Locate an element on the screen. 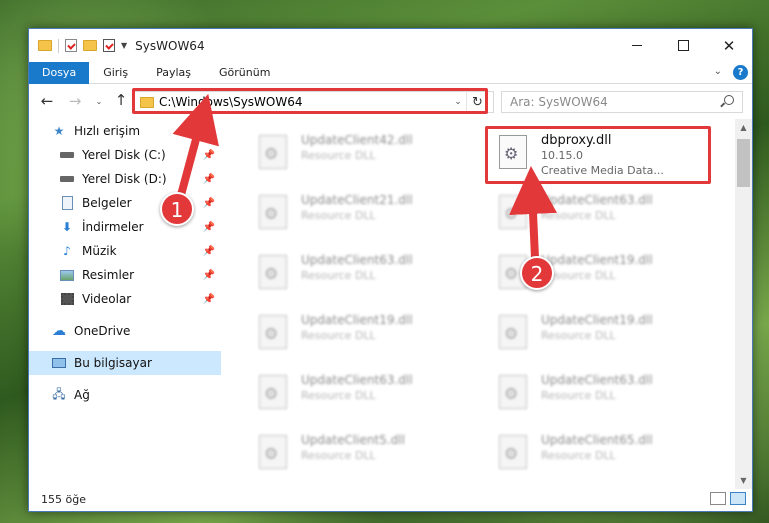 The height and width of the screenshot is (523, 769). folder-icon is located at coordinates (45, 45).